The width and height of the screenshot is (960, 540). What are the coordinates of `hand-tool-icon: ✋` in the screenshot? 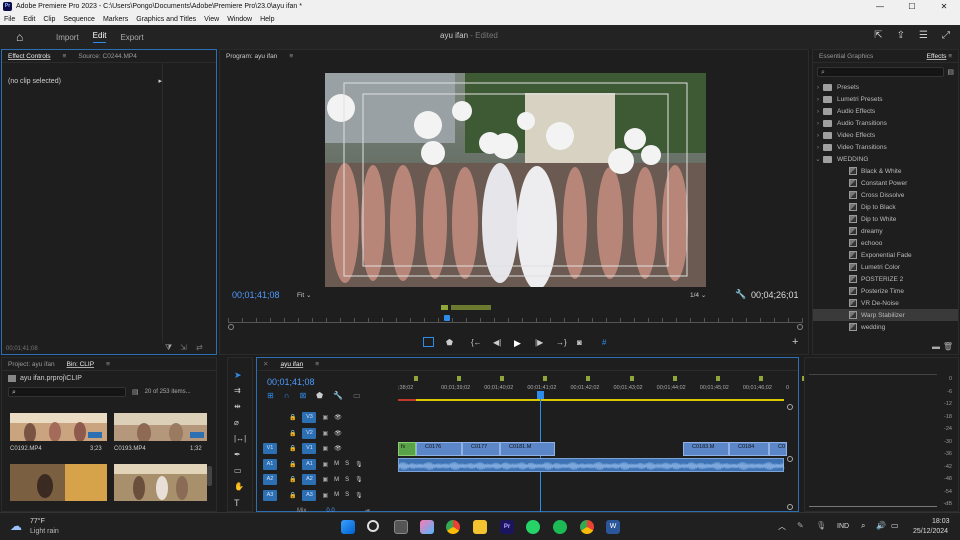 It's located at (239, 486).